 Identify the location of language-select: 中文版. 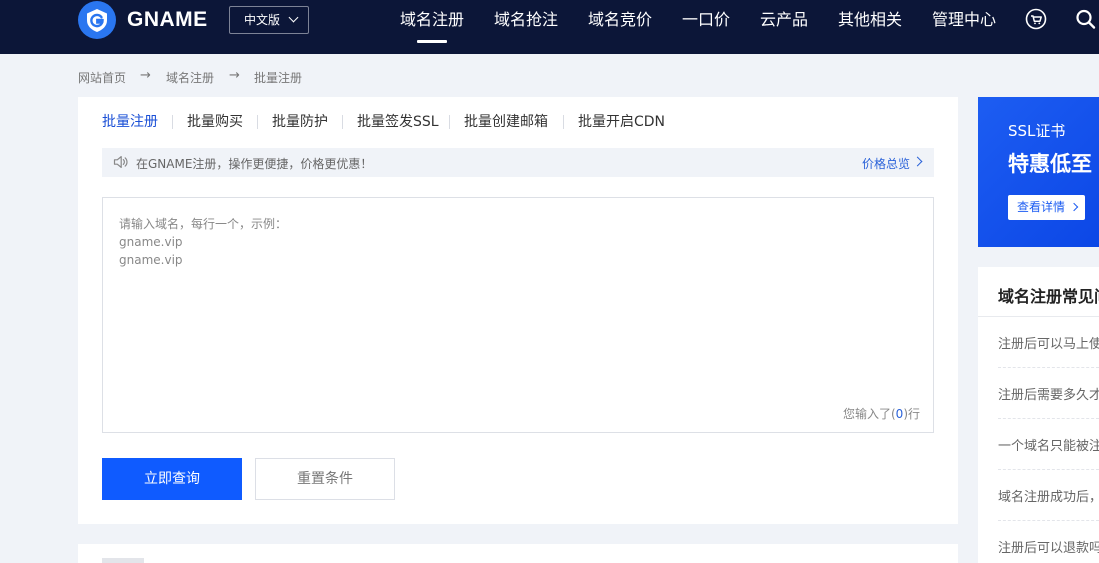
(269, 20).